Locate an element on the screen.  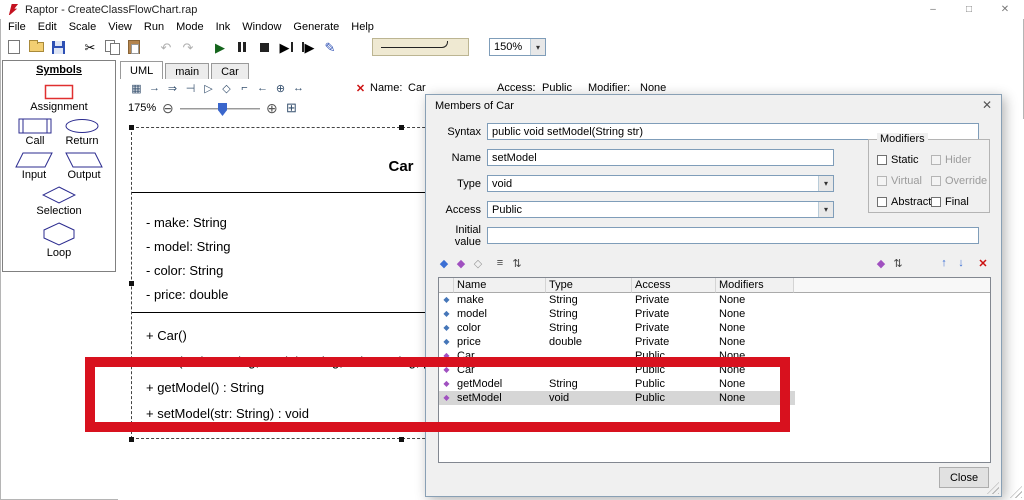
copy-button is located at coordinates (112, 47).